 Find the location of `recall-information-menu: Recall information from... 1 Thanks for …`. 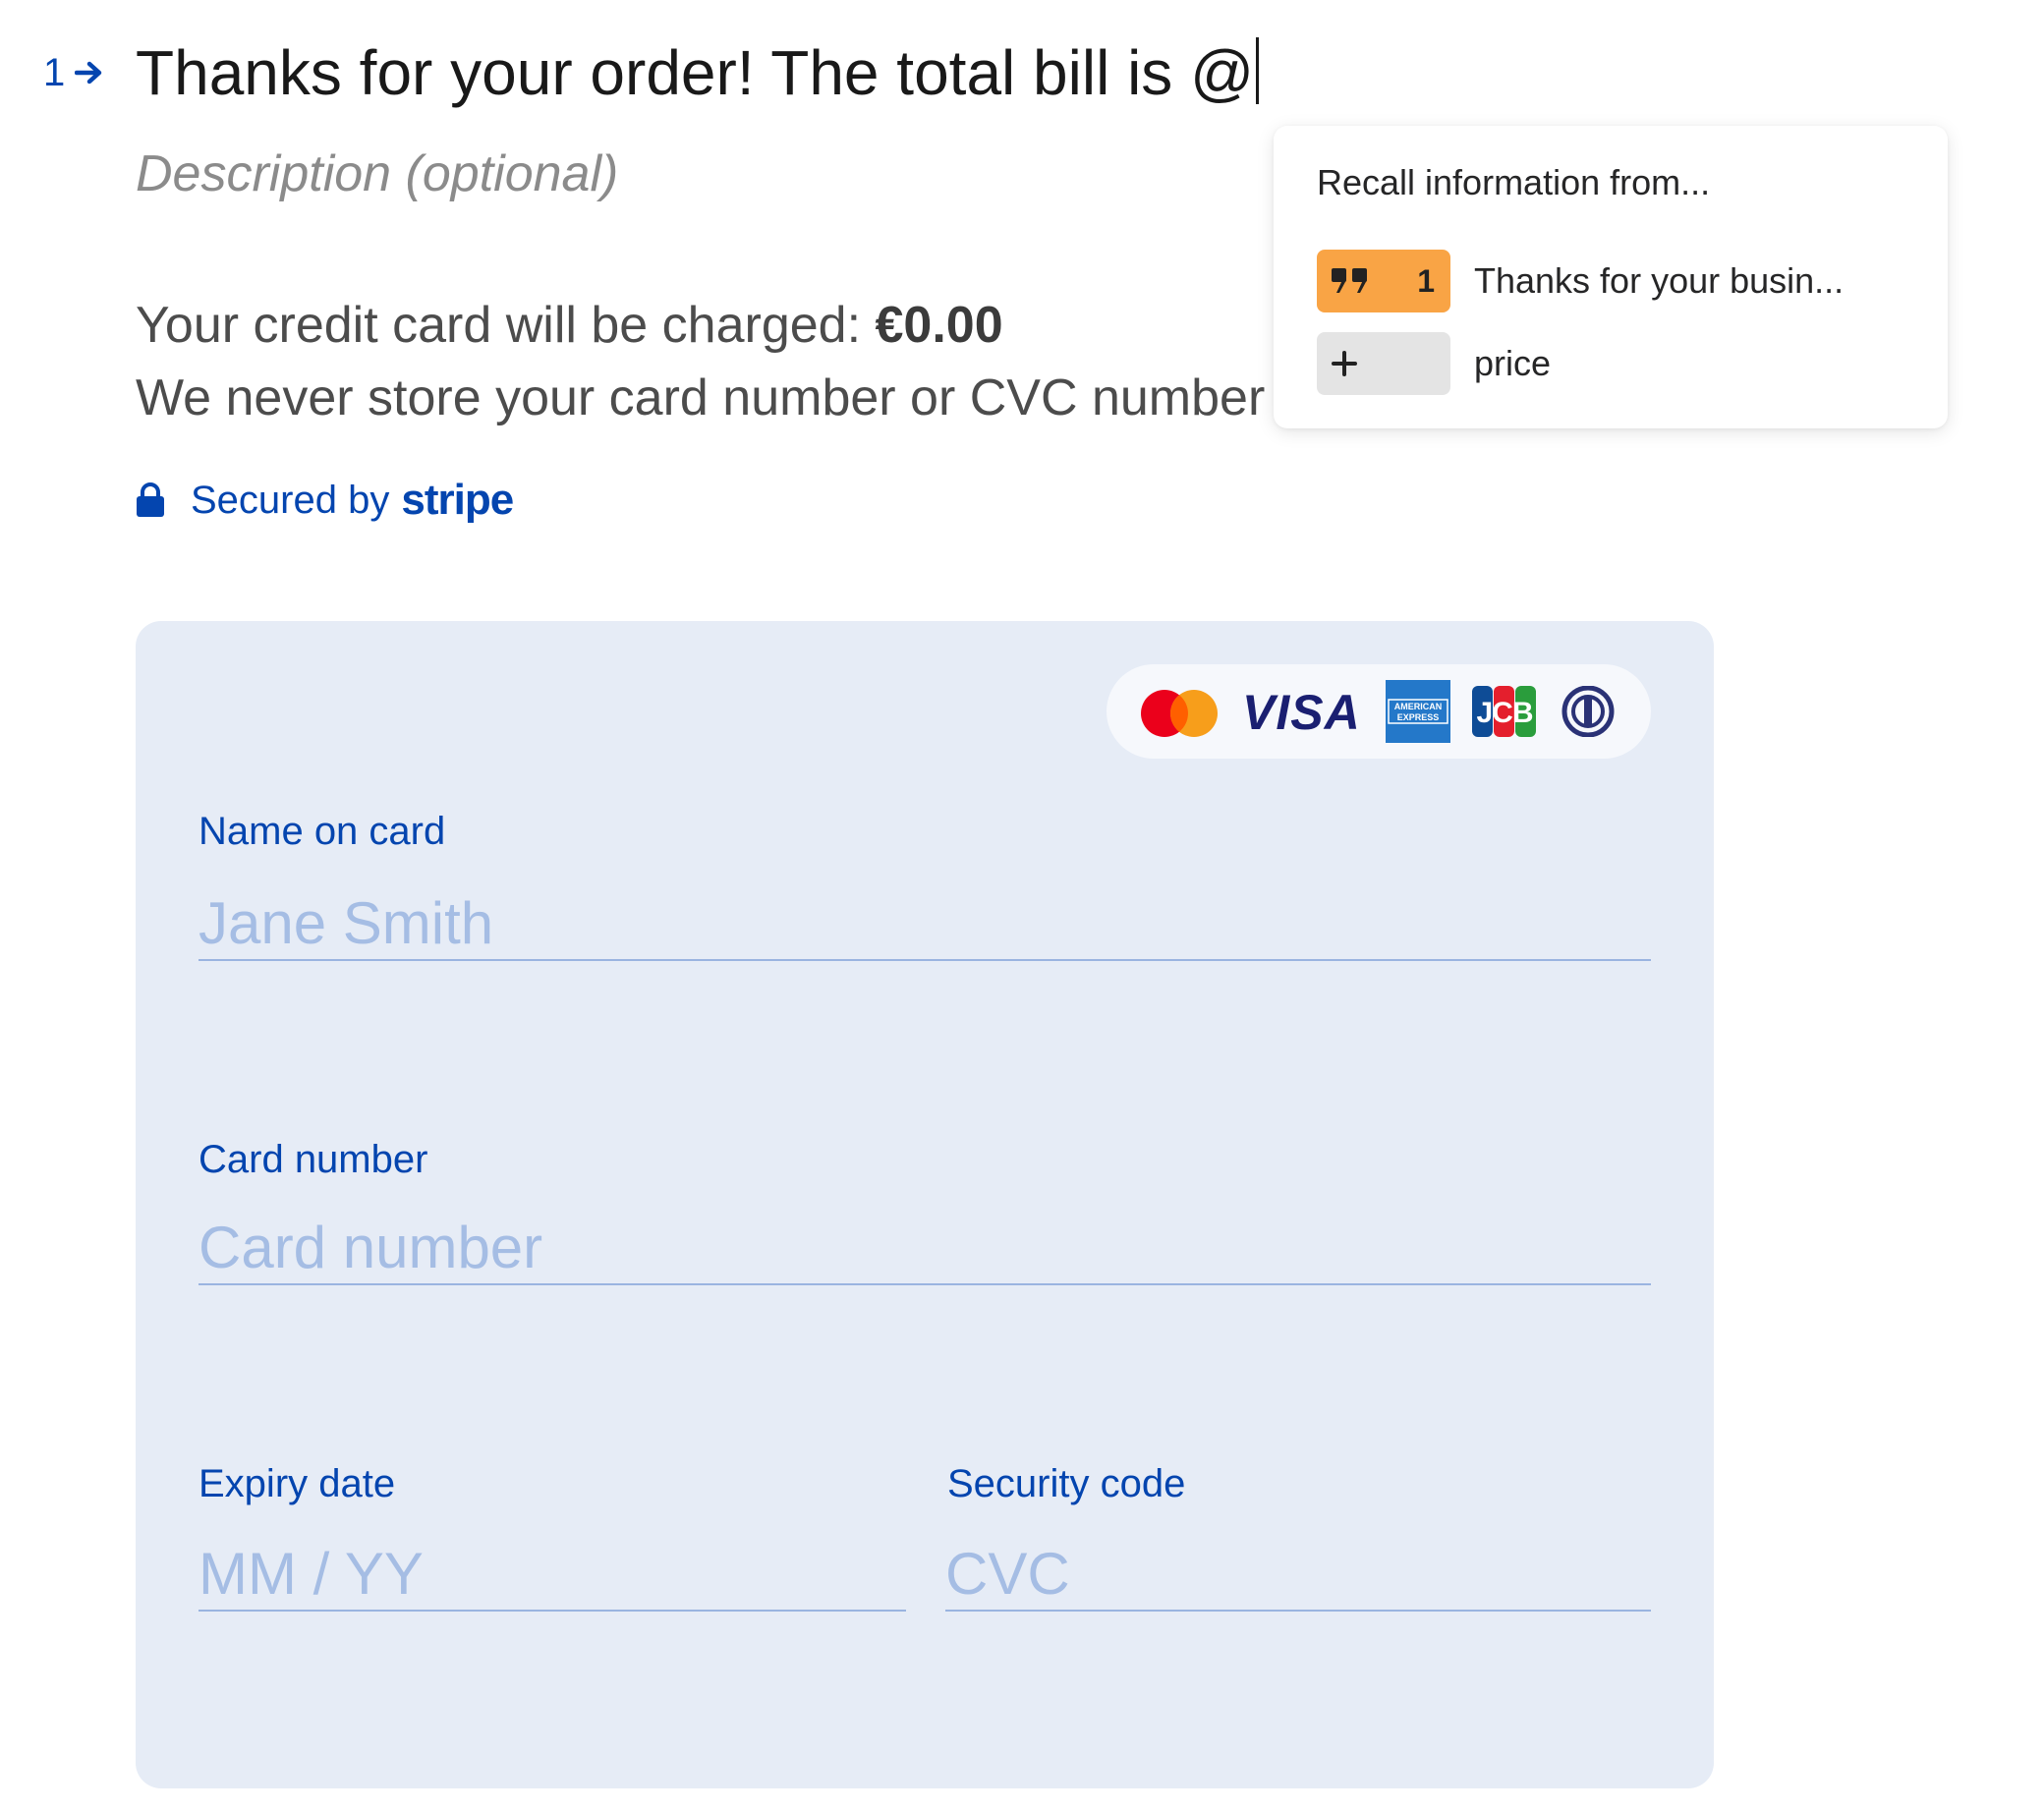

recall-information-menu: Recall information from... 1 Thanks for … is located at coordinates (1611, 277).